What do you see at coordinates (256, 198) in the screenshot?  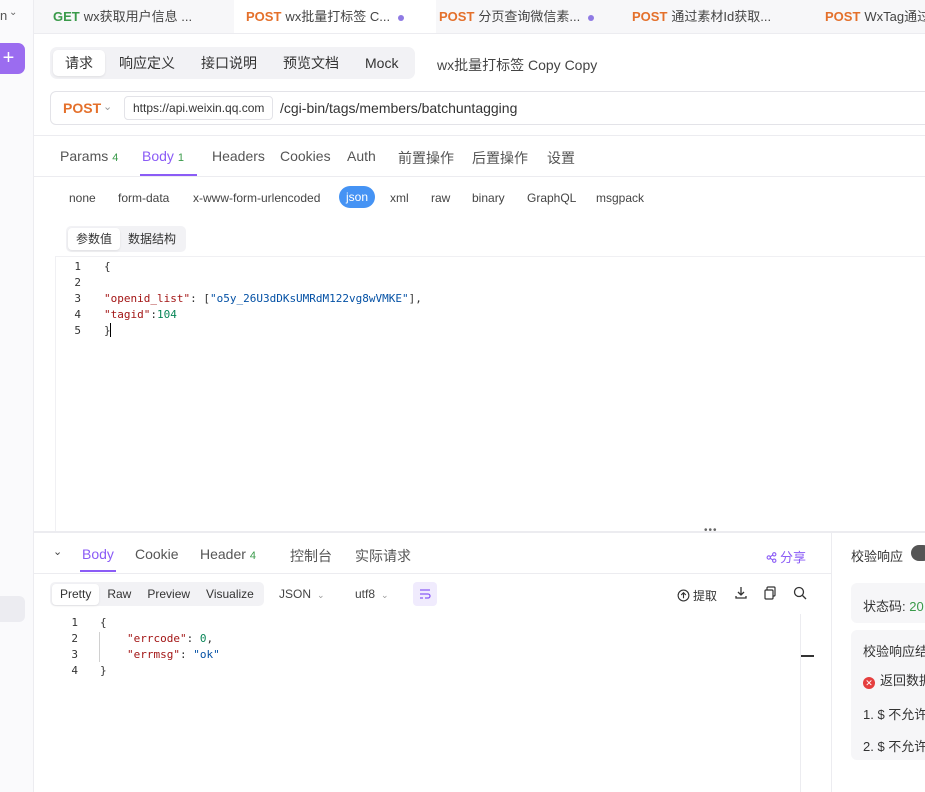 I see `body-type-urlencoded: x-www-form-urlencoded` at bounding box center [256, 198].